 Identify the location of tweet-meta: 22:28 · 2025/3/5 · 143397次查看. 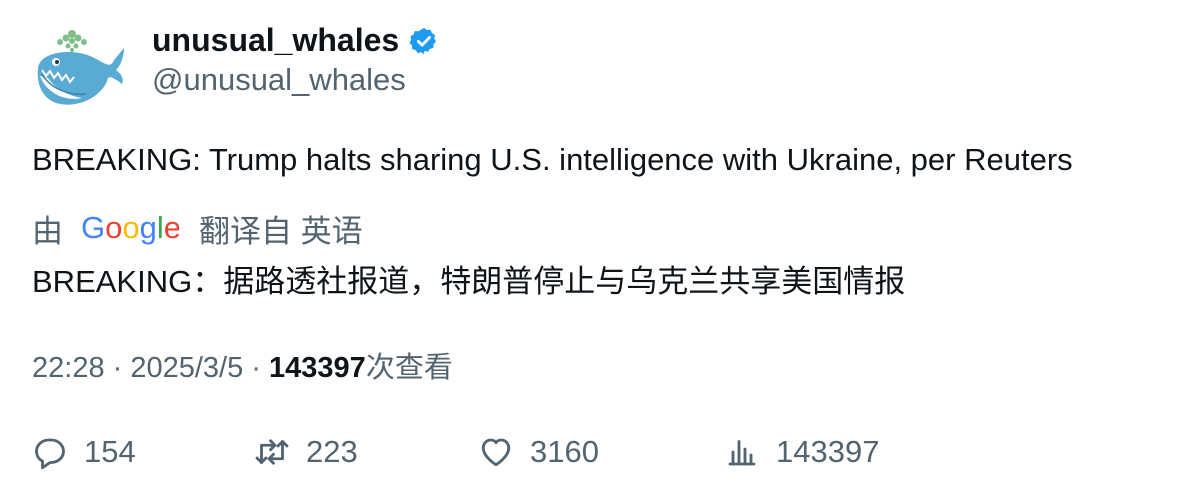
(242, 365).